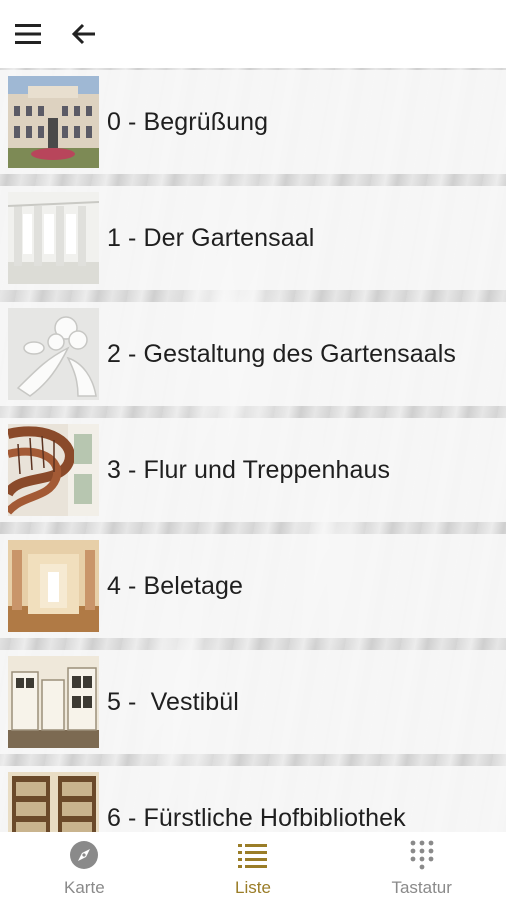 The image size is (506, 900). Describe the element at coordinates (282, 353) in the screenshot. I see `list-item-label: 2 - Gestaltung des Gartensaals` at that location.